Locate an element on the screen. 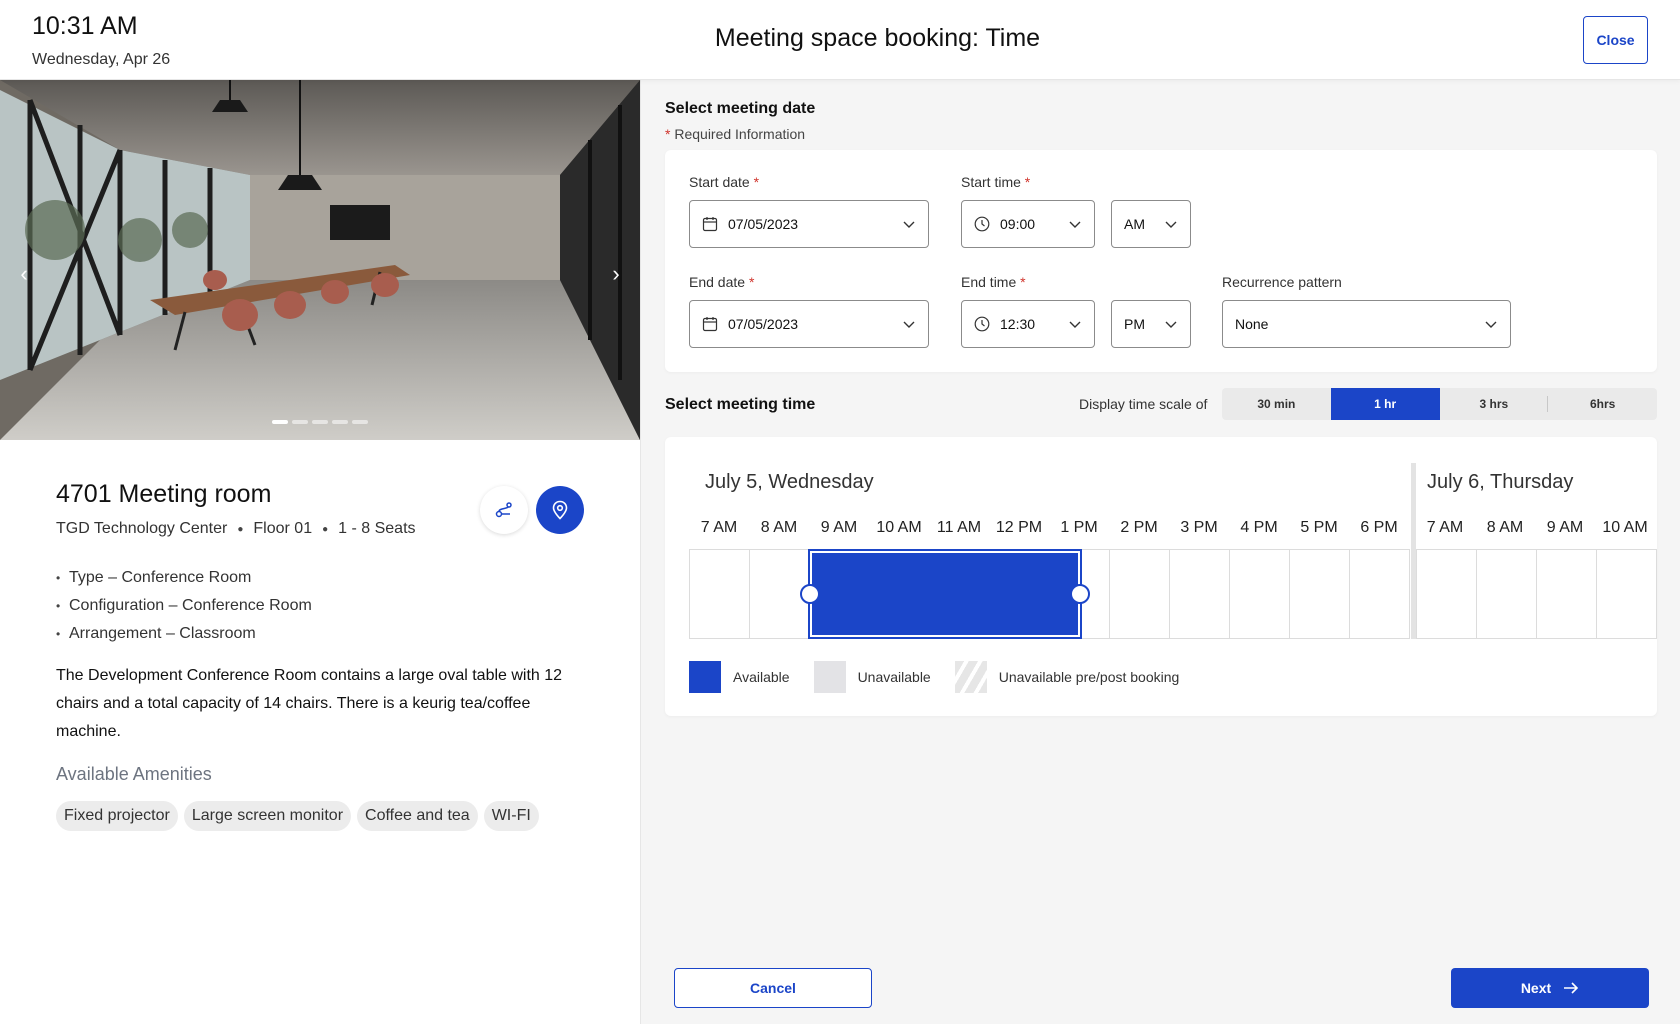 This screenshot has width=1680, height=1024. start-time-select: 09:00 is located at coordinates (1028, 224).